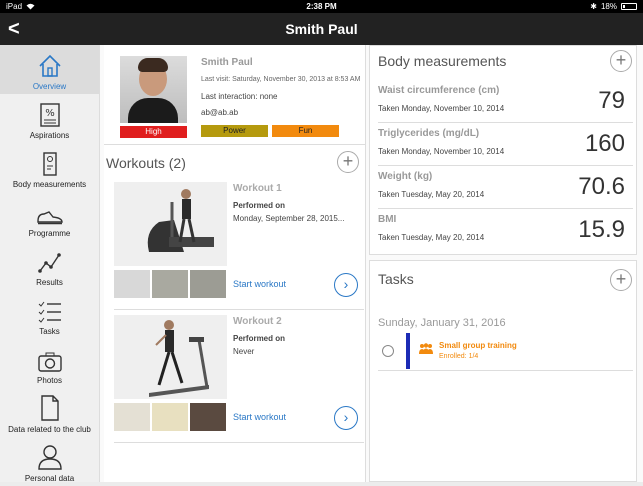 The image size is (643, 486). I want to click on add-workout-button: +, so click(348, 162).